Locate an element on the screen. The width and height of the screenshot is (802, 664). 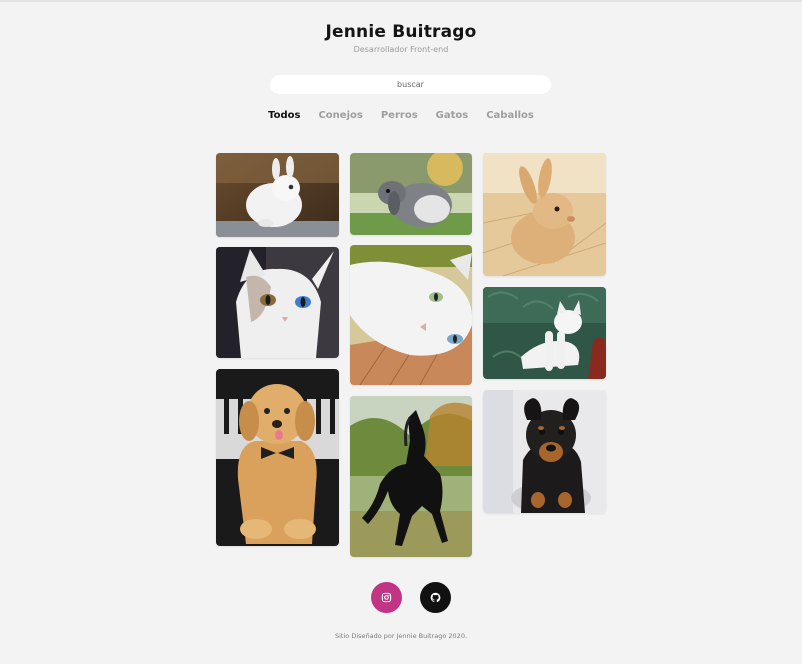
grey-rabbit-image is located at coordinates (411, 194).